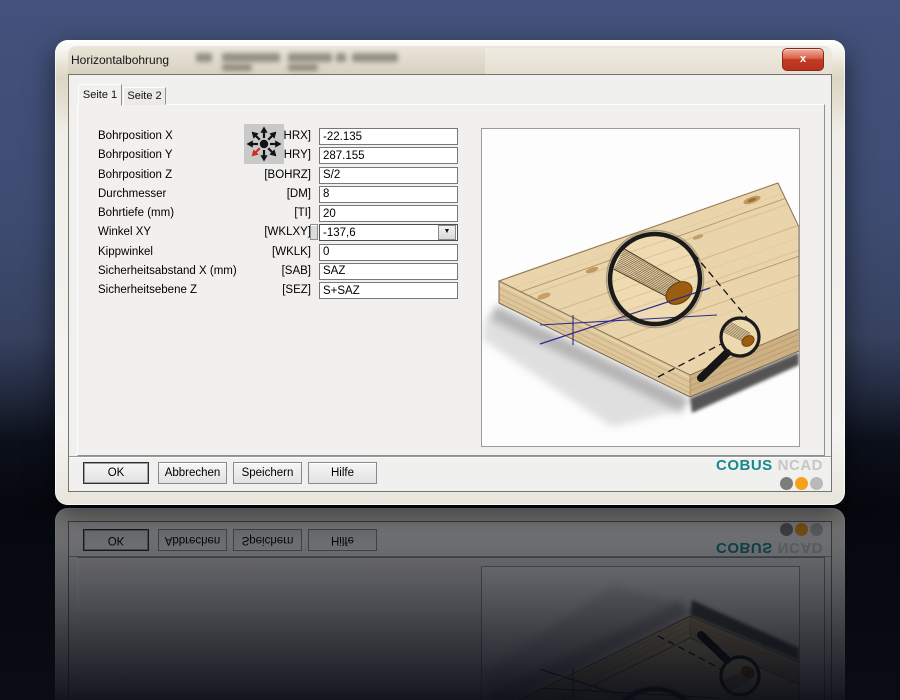  I want to click on form-row-bohrz: Bohrposition Z [BOHRZ], so click(279, 175).